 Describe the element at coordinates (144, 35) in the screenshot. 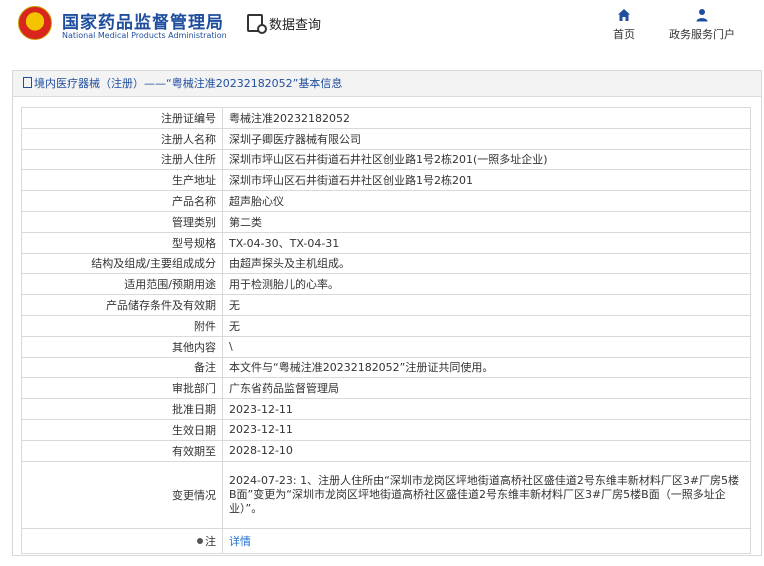

I see `site-name-en: National Medical Products Administration` at that location.